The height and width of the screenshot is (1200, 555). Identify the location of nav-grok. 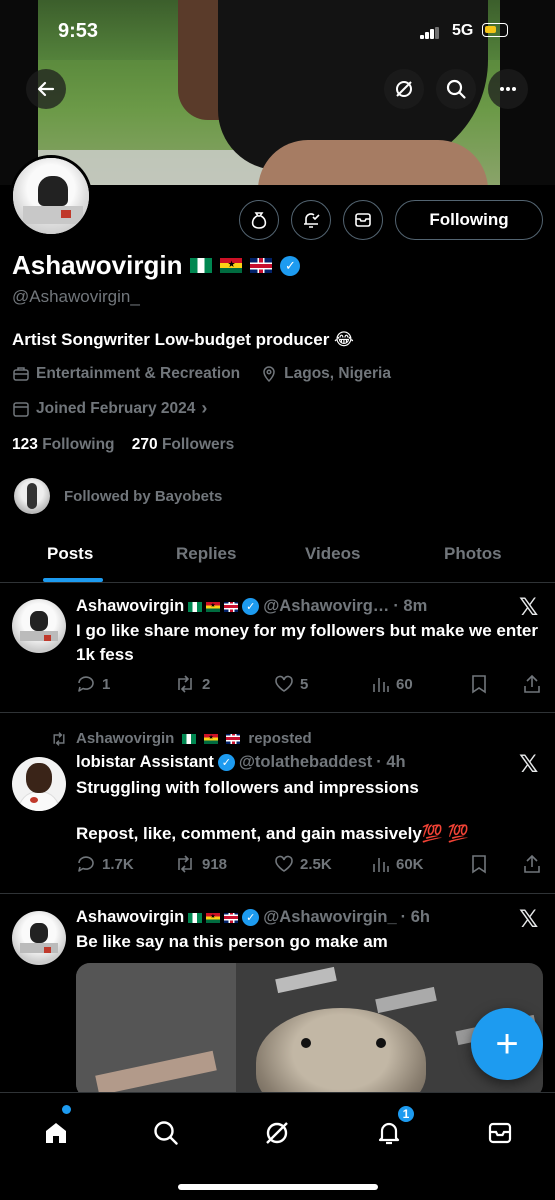
(277, 1133).